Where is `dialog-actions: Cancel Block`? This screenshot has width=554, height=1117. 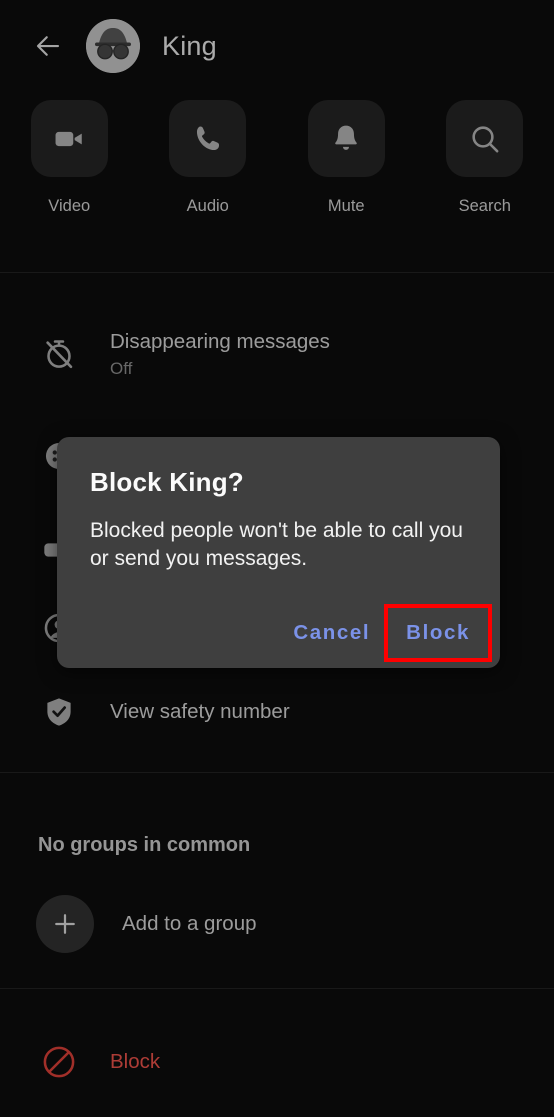 dialog-actions: Cancel Block is located at coordinates (383, 633).